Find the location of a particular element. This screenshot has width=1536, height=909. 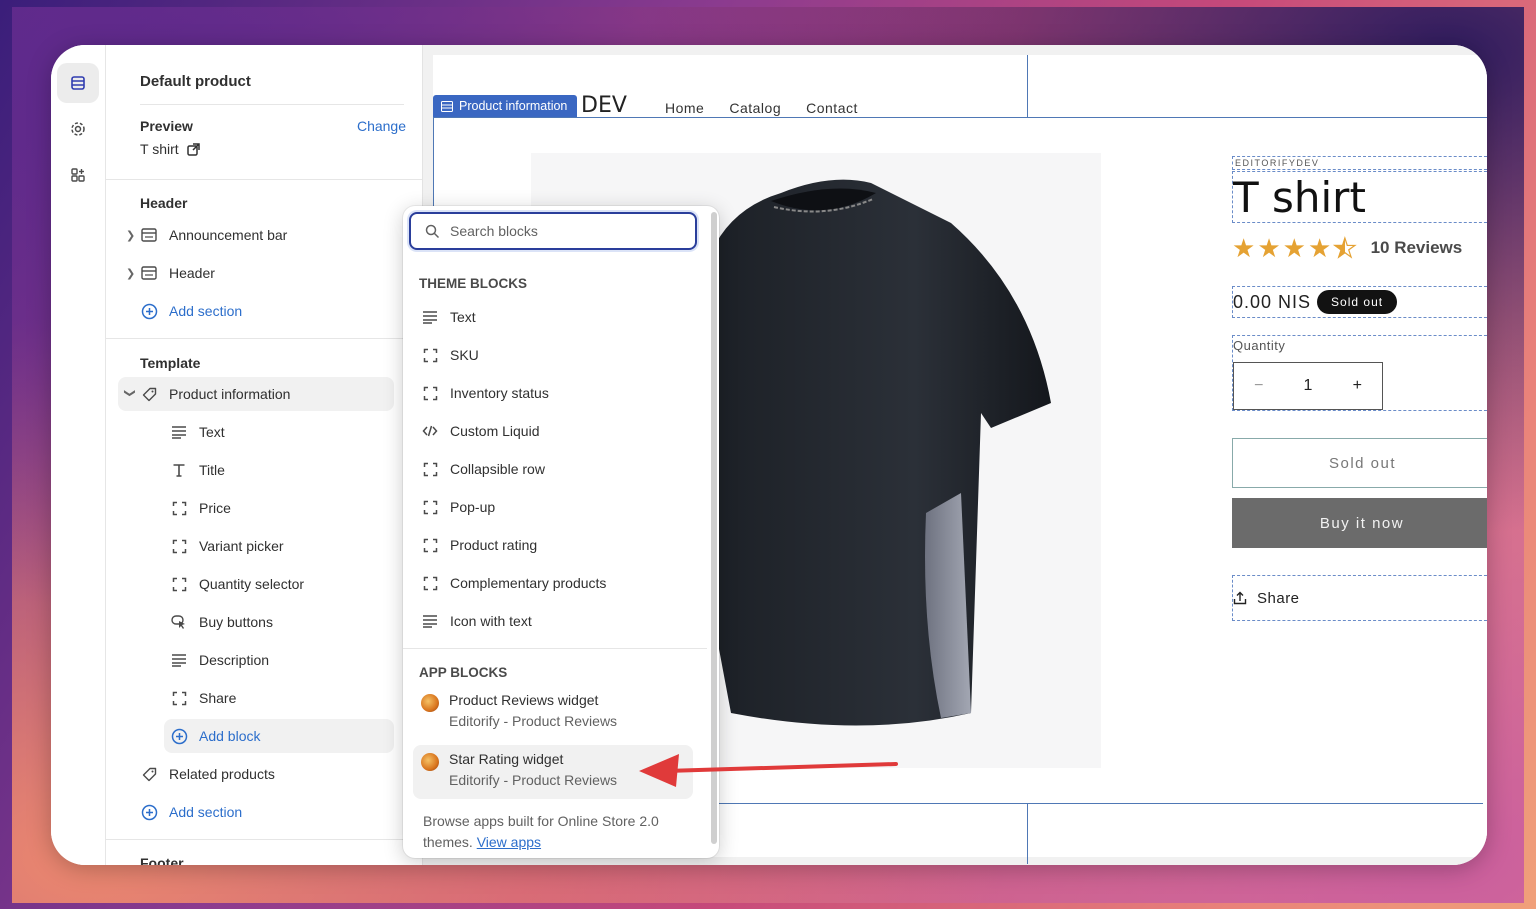

product-price: 0.00 NIS Sold out is located at coordinates (1359, 302).